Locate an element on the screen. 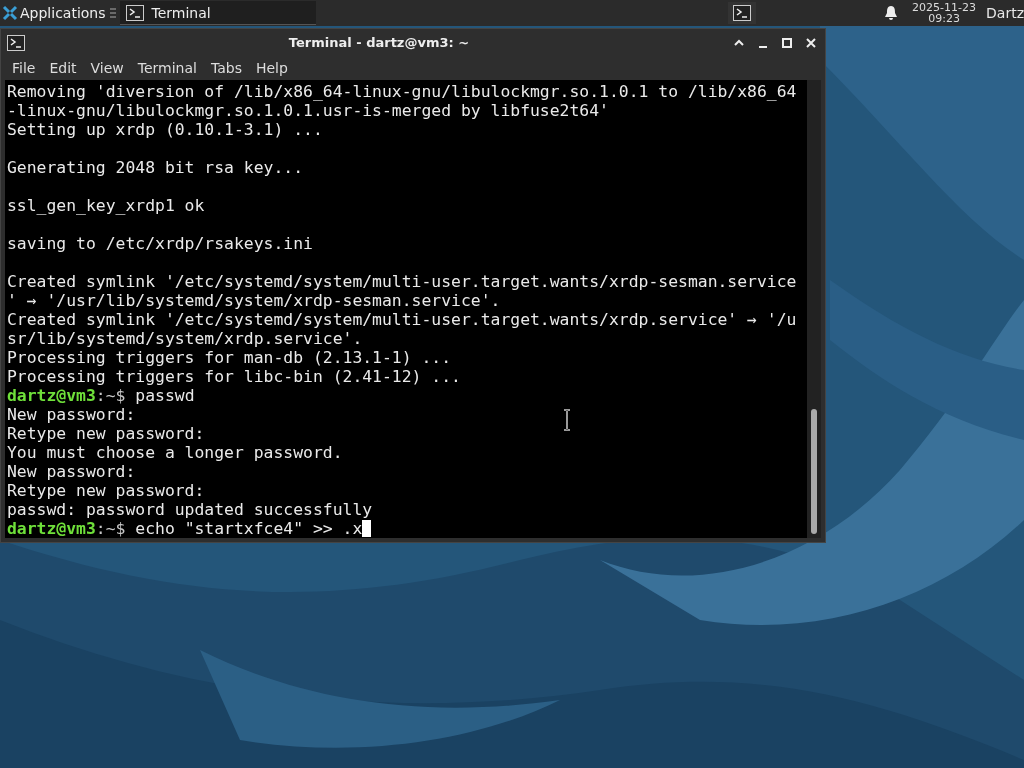 The height and width of the screenshot is (768, 1024). terminal-line: Created symlink '/etc/systemd/system/multi-user.target.wants/xrdp-sesman.service is located at coordinates (402, 281).